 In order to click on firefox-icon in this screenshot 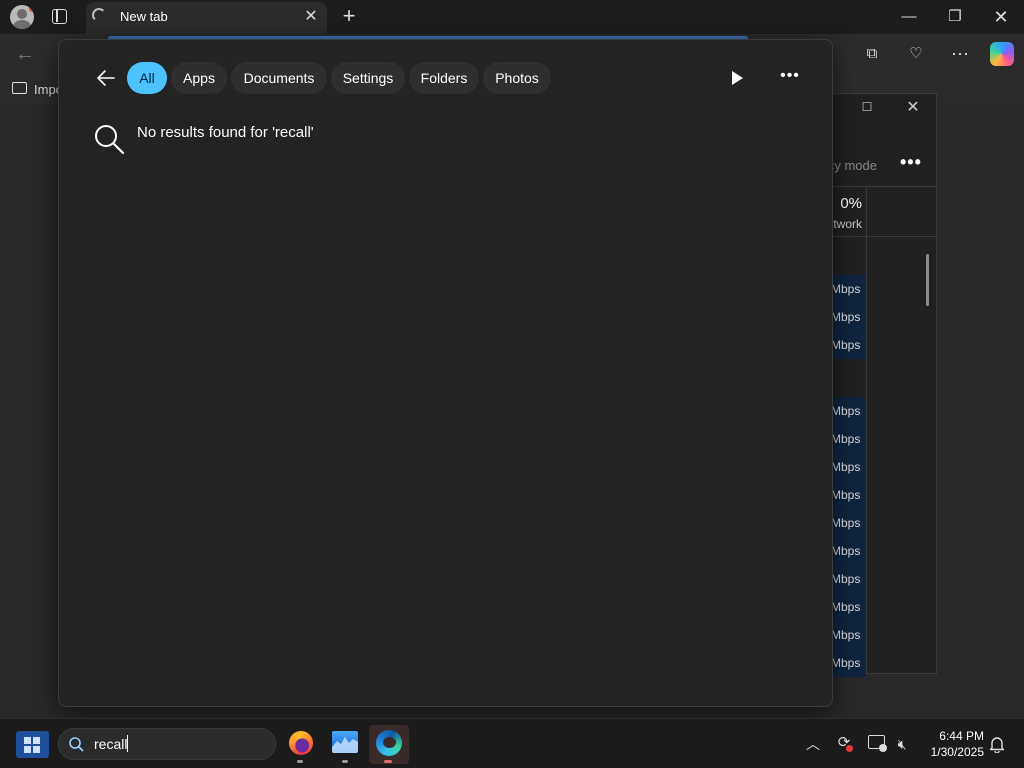, I will do `click(301, 743)`.